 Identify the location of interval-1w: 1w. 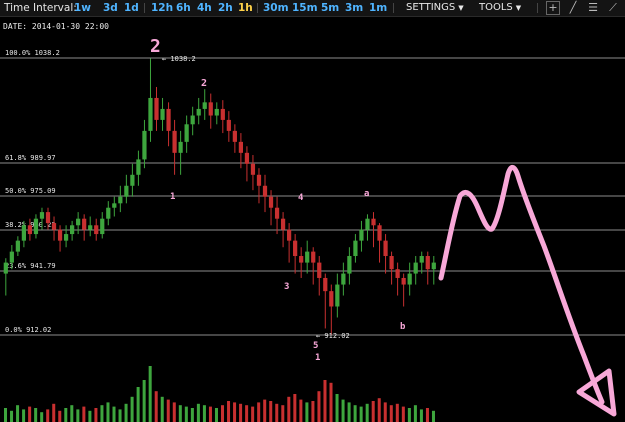
(82, 8).